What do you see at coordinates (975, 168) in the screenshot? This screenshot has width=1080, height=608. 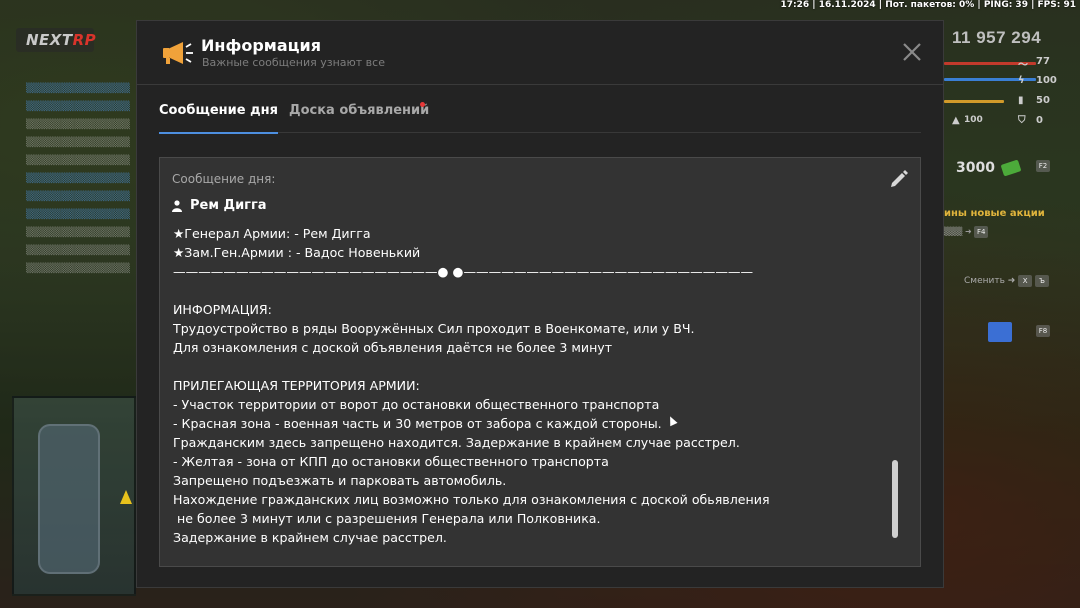 I see `bonus-value: 3000` at bounding box center [975, 168].